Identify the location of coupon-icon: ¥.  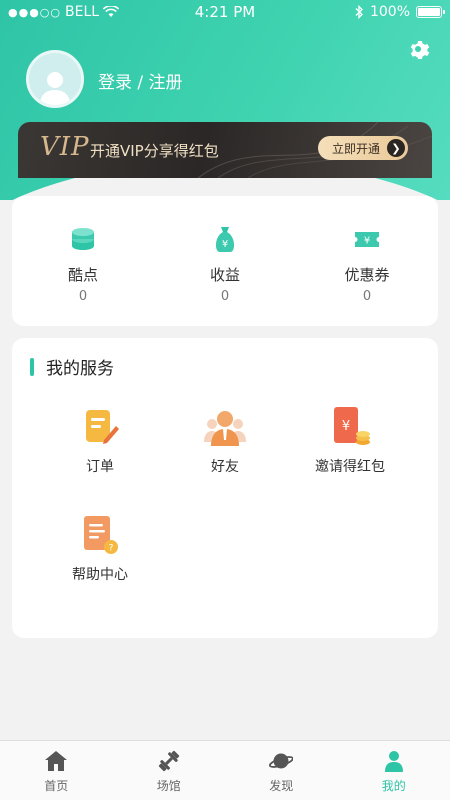
(367, 239).